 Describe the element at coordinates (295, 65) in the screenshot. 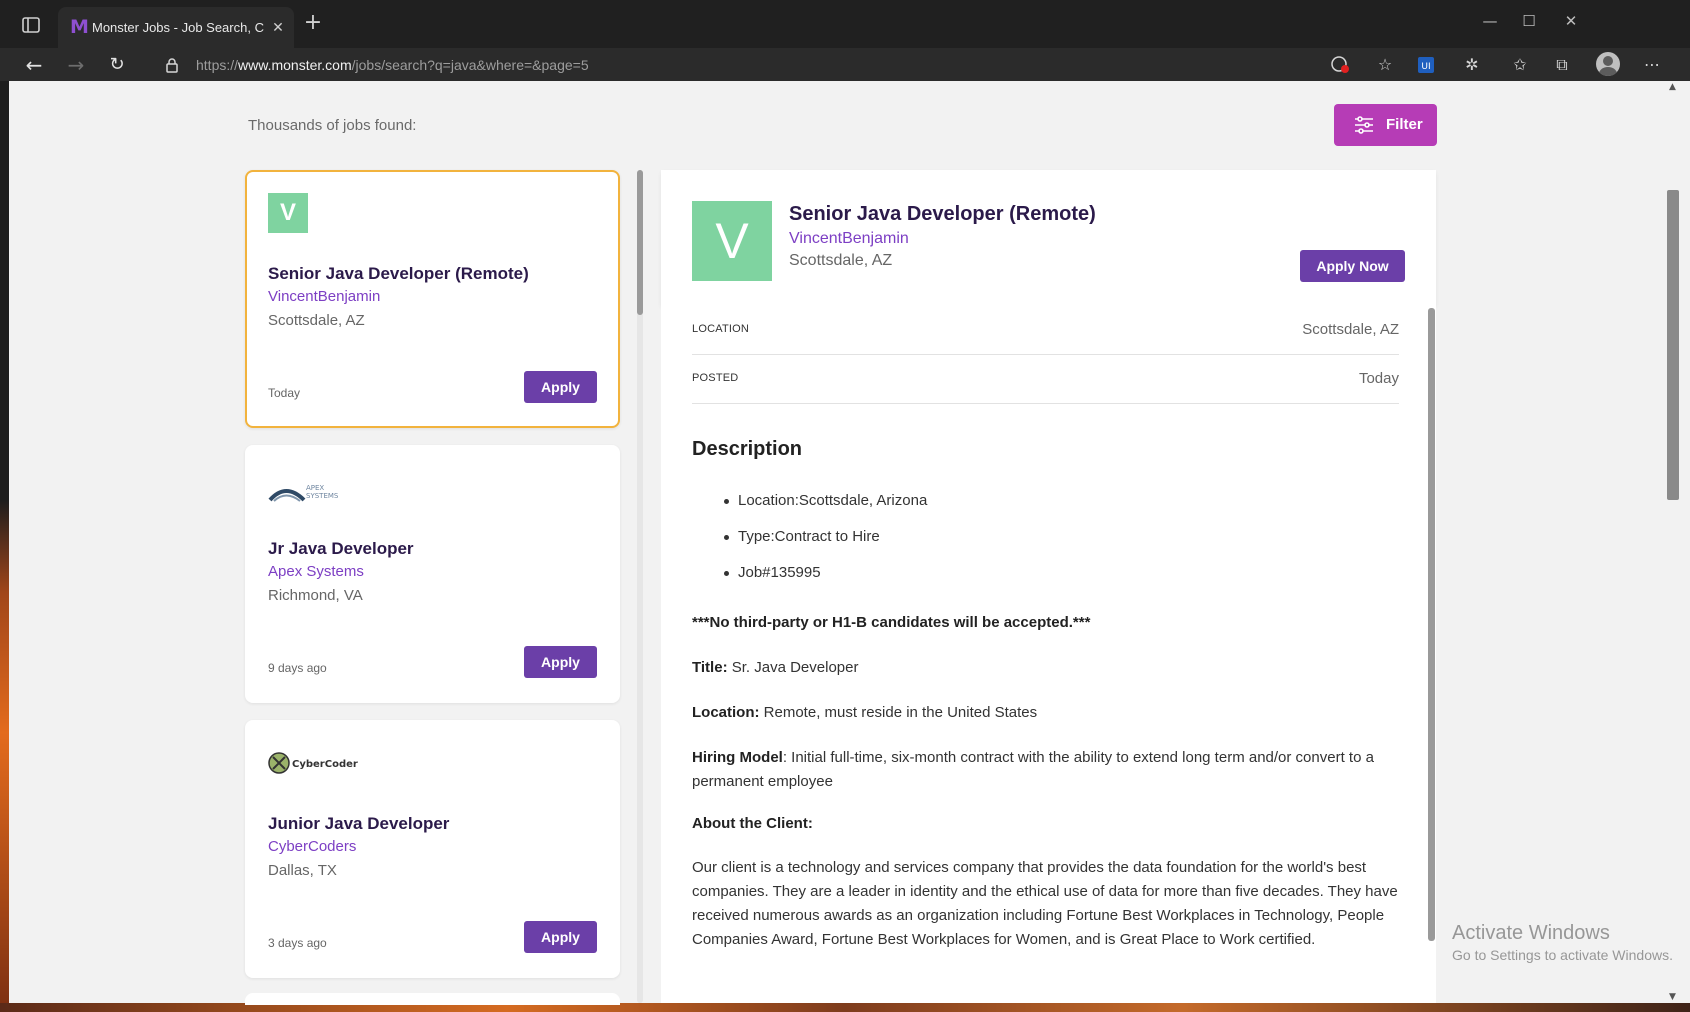

I see `url-host: www.monster.com` at that location.